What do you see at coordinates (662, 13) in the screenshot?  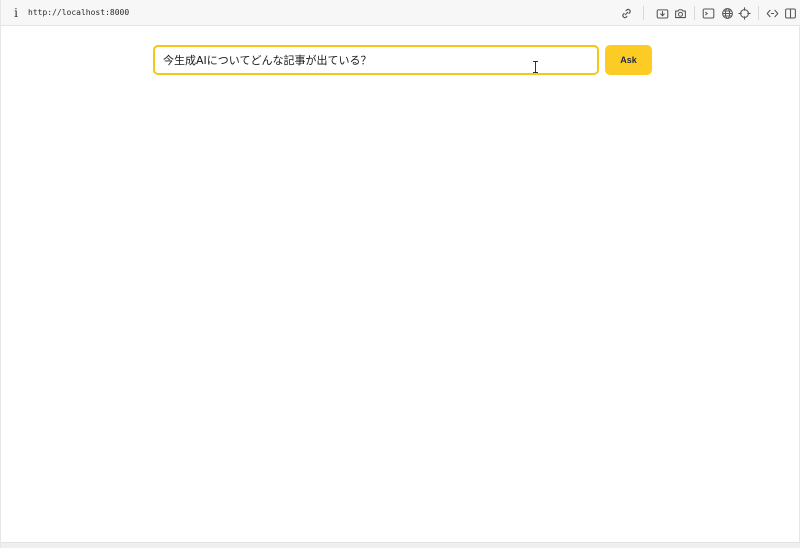 I see `download-icon` at bounding box center [662, 13].